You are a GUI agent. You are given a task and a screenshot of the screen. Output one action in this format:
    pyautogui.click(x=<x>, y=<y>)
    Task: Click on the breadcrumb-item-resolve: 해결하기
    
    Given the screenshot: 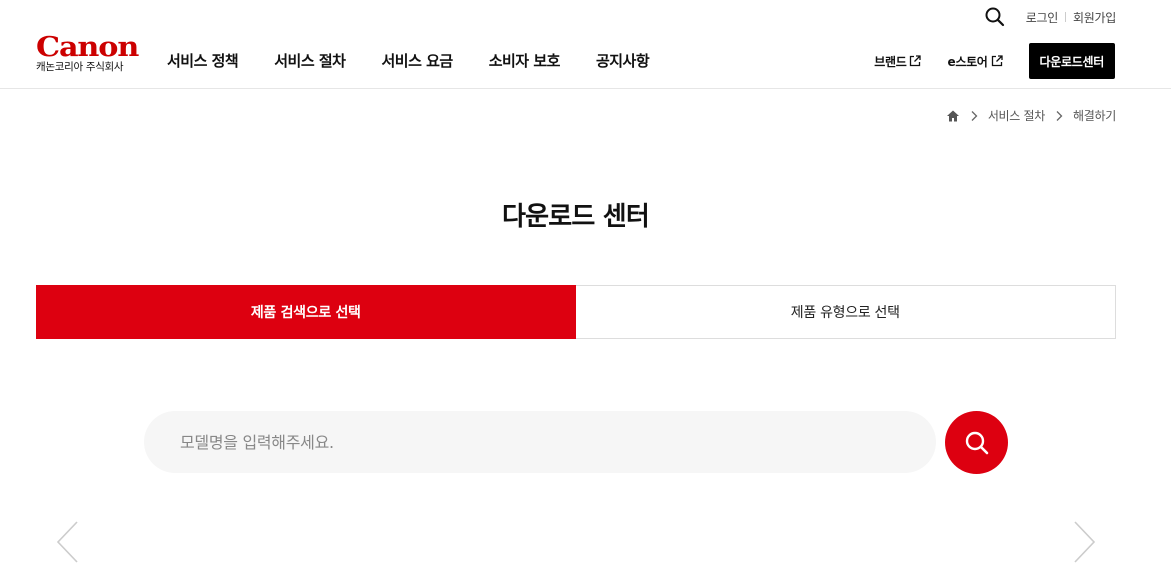 What is the action you would take?
    pyautogui.click(x=1094, y=115)
    